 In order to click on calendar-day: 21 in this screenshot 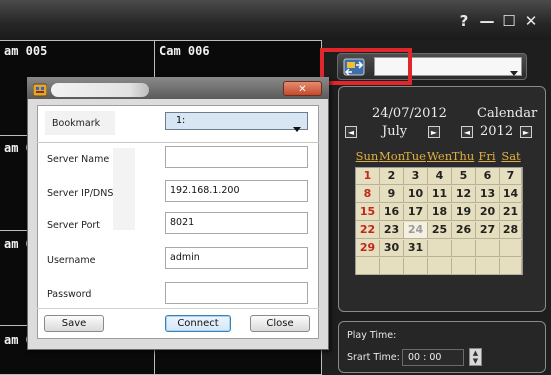, I will do `click(511, 212)`.